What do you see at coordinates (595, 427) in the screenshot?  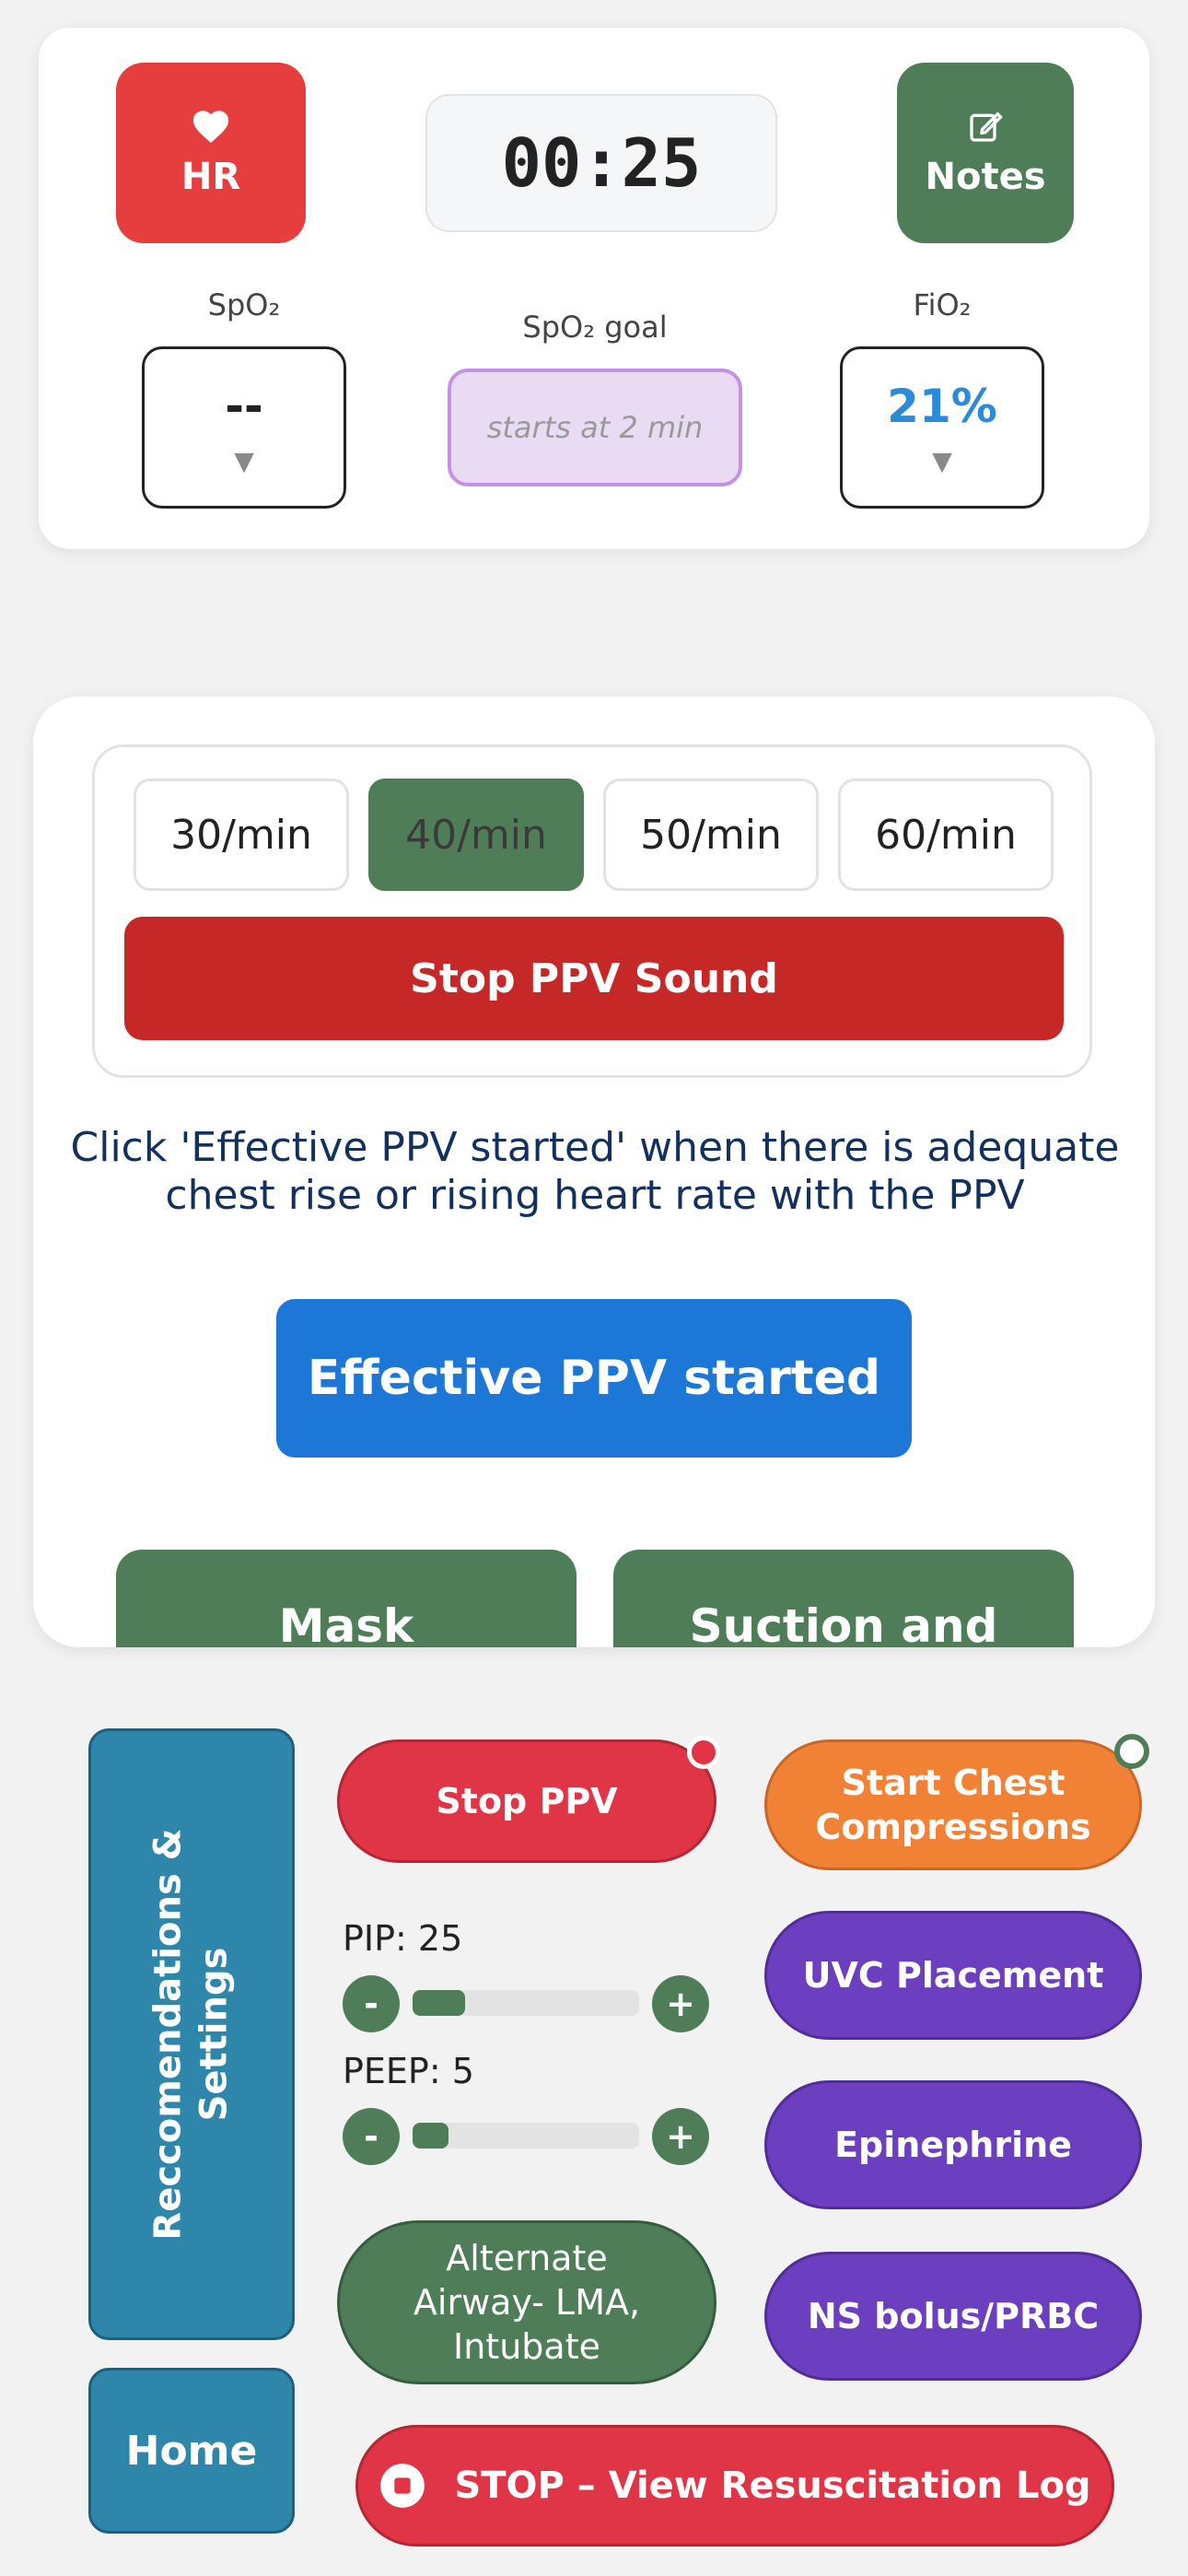 I see `spo2-goal-box: starts at 2 min` at bounding box center [595, 427].